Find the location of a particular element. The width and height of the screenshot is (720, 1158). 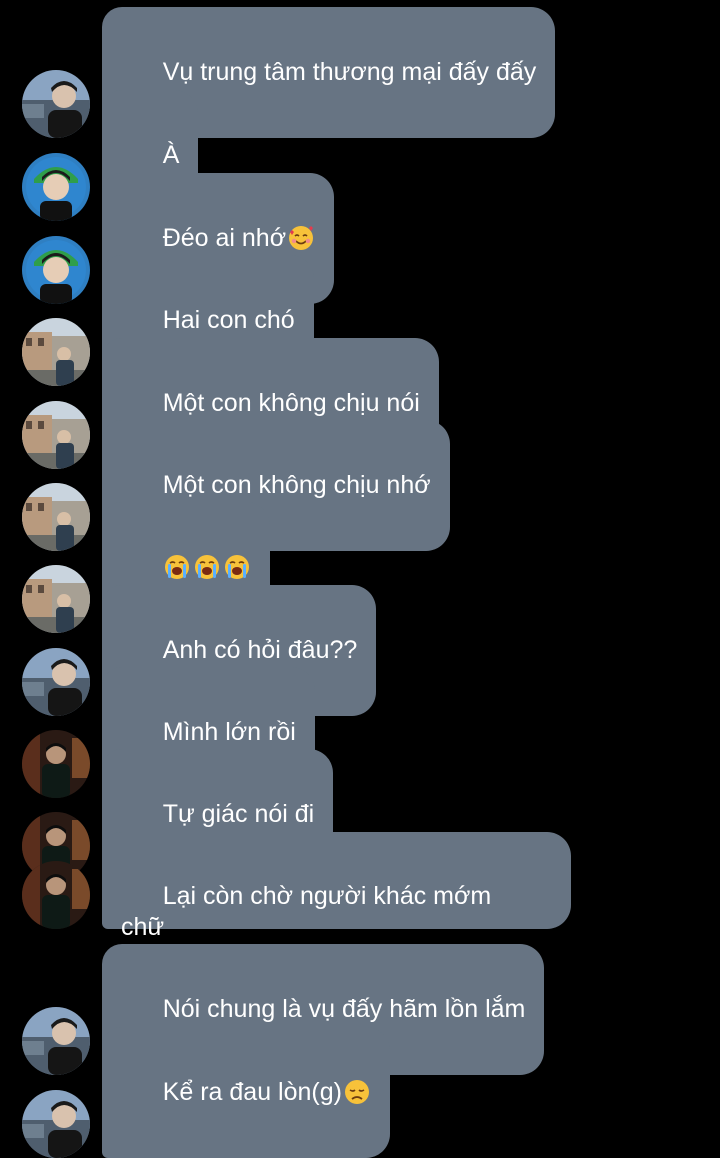

message-text: Hai con chó is located at coordinates (228, 320).